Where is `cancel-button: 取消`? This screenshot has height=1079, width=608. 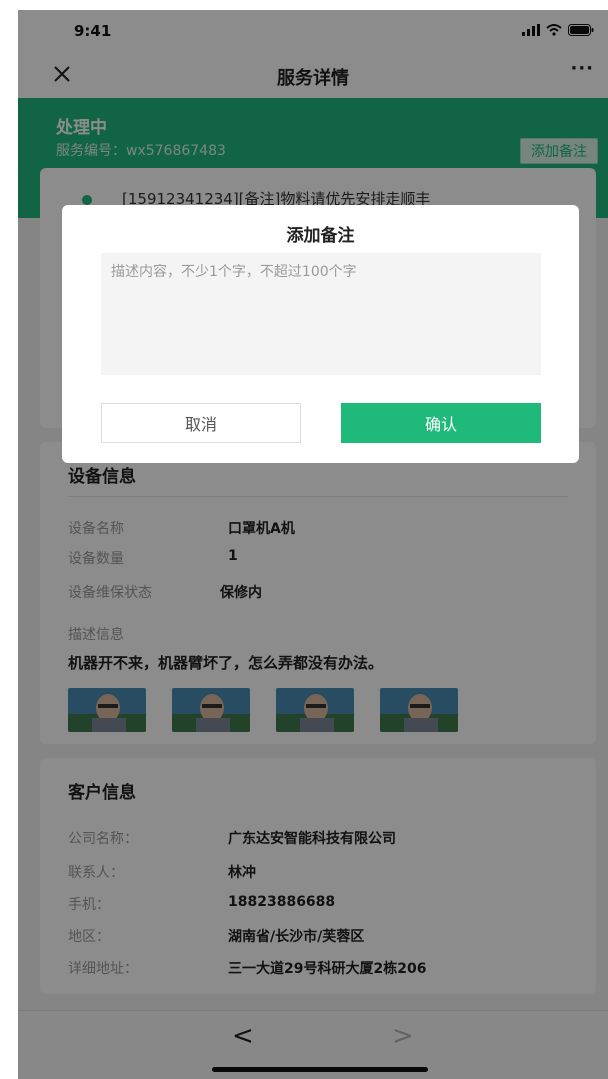
cancel-button: 取消 is located at coordinates (201, 423).